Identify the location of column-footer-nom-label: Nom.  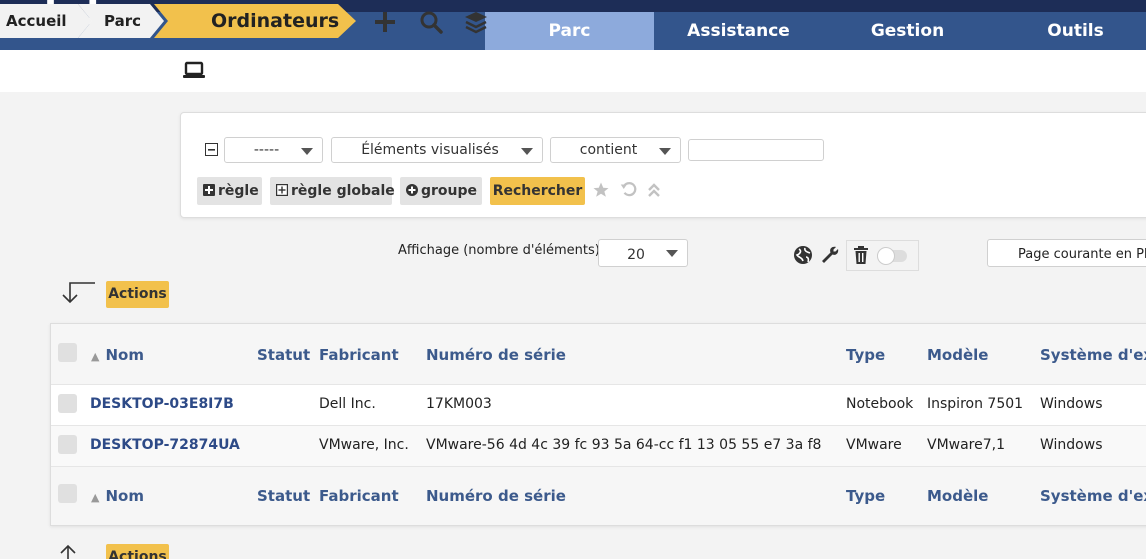
(124, 496).